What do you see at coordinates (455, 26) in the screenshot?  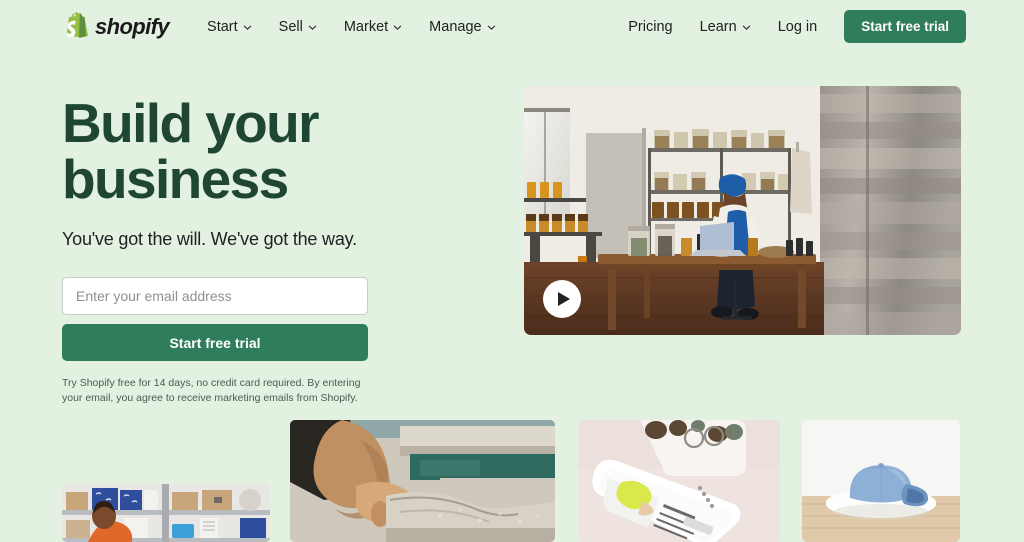 I see `nav-item-manage-label: Manage` at bounding box center [455, 26].